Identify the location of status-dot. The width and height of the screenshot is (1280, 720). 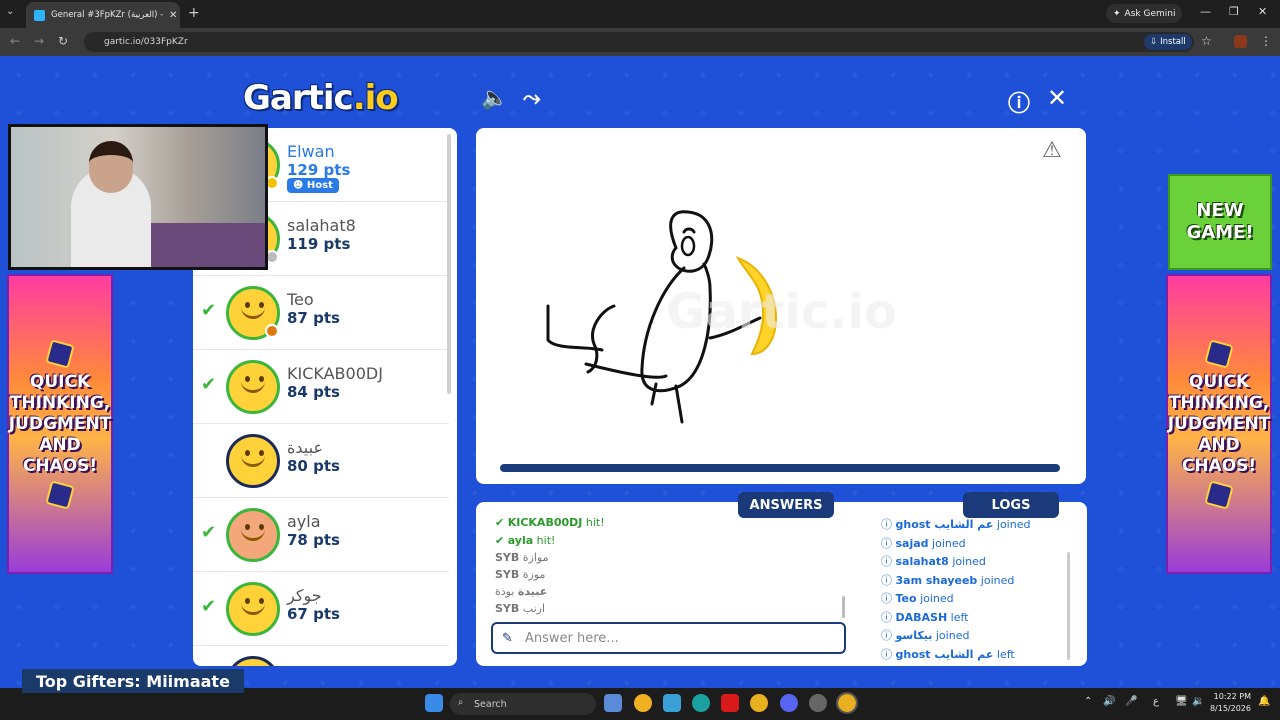
(272, 331).